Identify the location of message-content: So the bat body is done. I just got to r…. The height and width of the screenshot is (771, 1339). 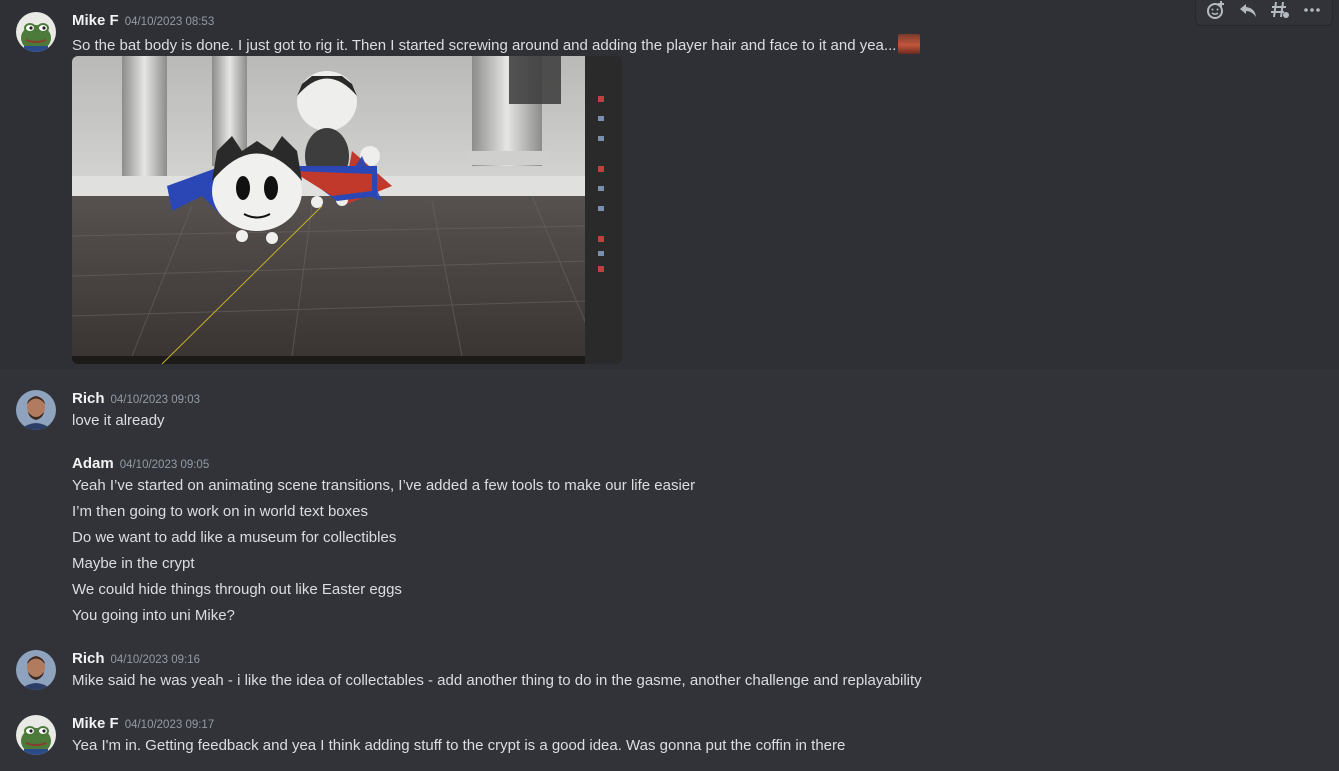
(496, 44).